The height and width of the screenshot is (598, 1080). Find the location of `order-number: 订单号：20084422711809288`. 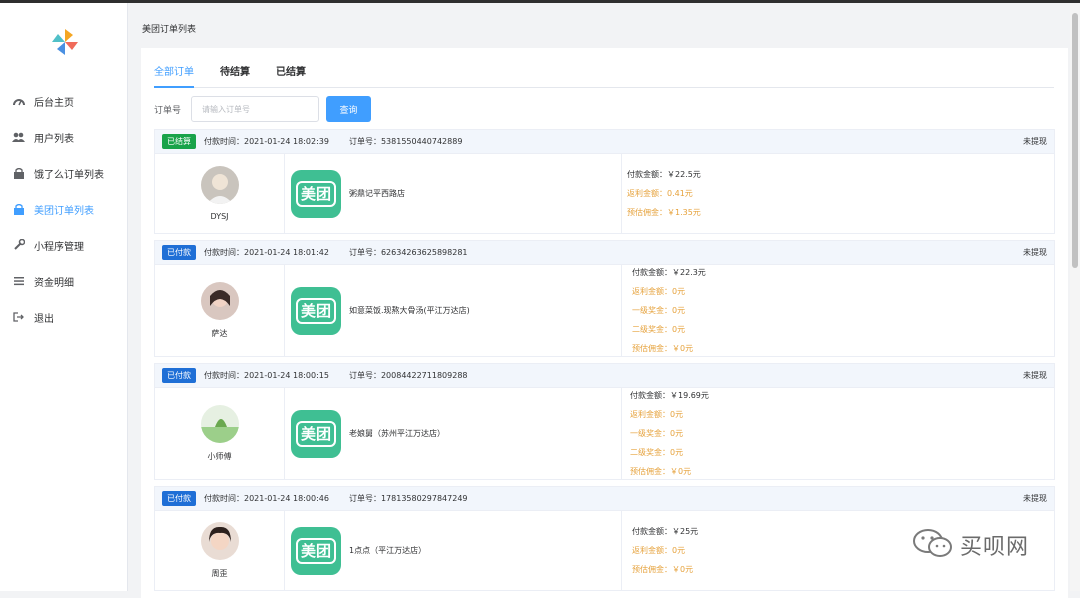

order-number: 订单号：20084422711809288 is located at coordinates (408, 375).